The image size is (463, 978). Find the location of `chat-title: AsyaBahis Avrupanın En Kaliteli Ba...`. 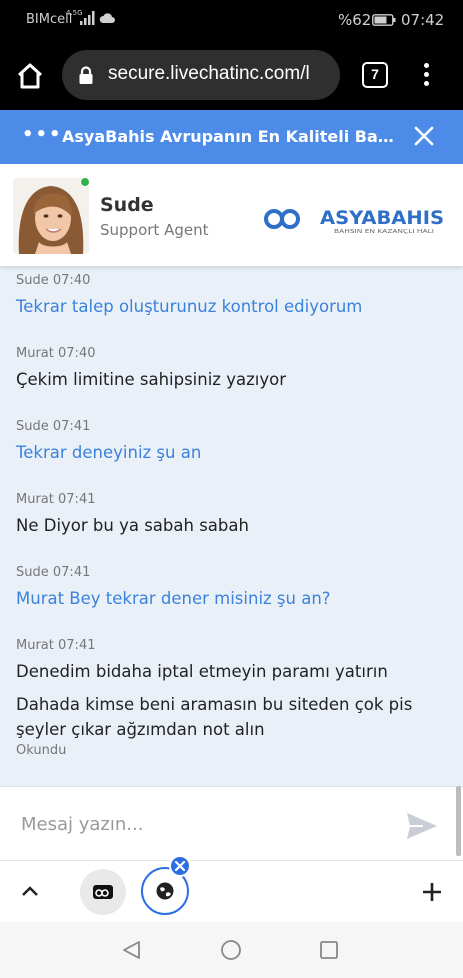

chat-title: AsyaBahis Avrupanın En Kaliteli Ba... is located at coordinates (228, 136).